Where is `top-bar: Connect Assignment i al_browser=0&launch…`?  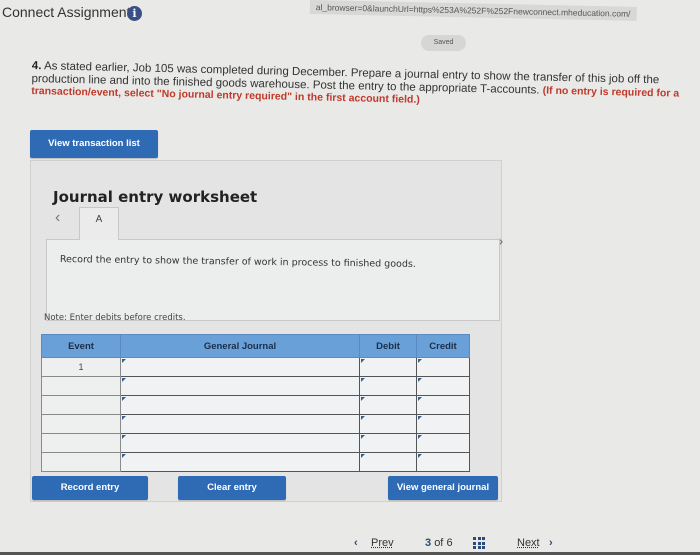 top-bar: Connect Assignment i al_browser=0&launch… is located at coordinates (350, 14).